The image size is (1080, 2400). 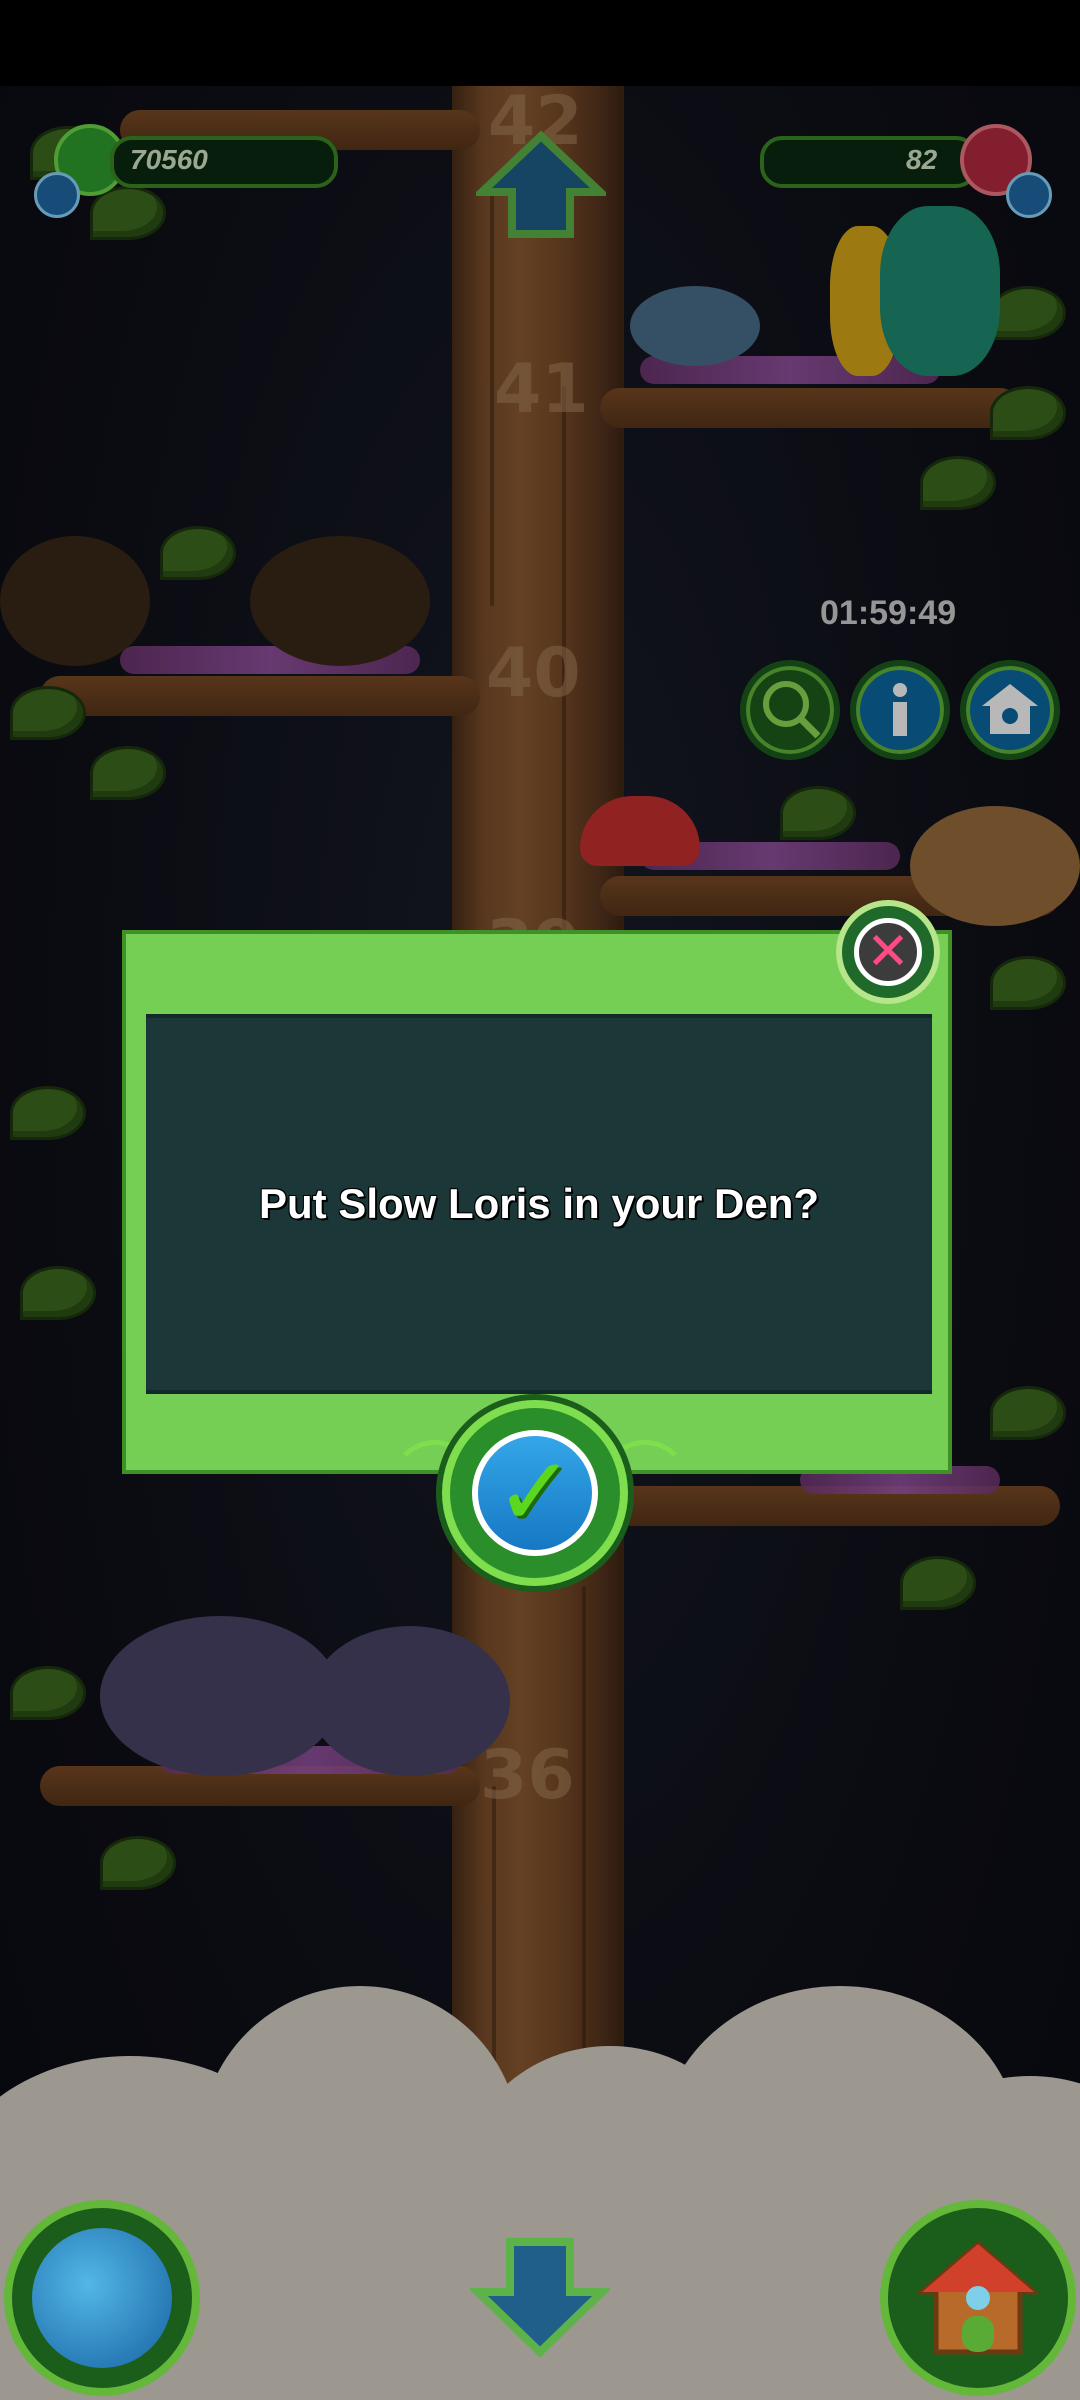 I want to click on close-icon: ✕, so click(x=888, y=952).